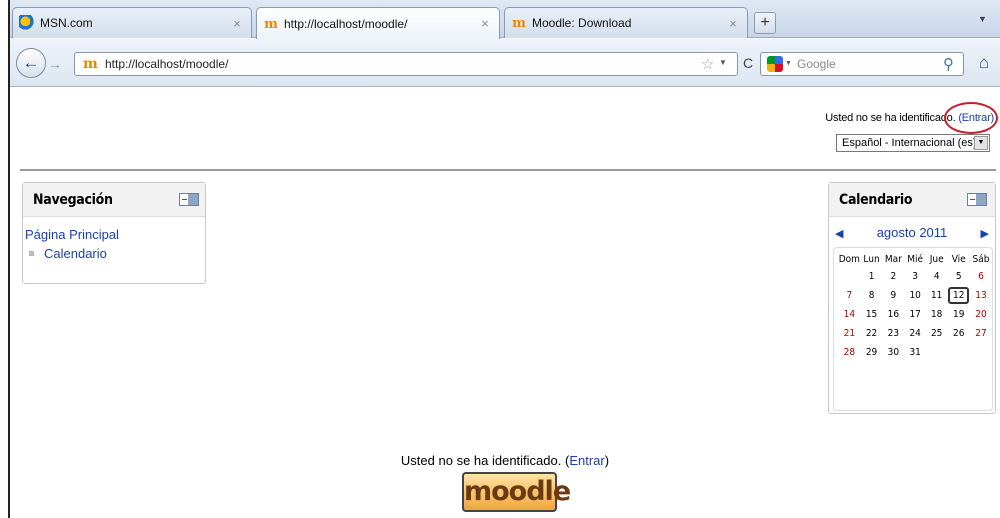 The height and width of the screenshot is (518, 1000). I want to click on calendar-day: 4, so click(936, 276).